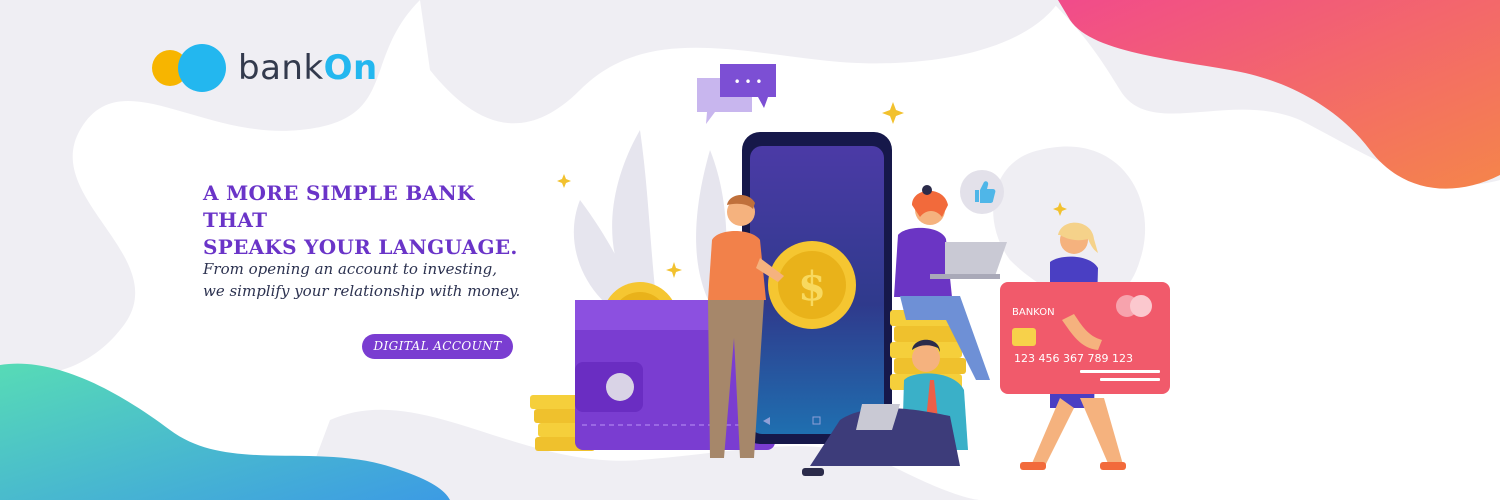  Describe the element at coordinates (350, 269) in the screenshot. I see `subtext-line-1: From opening an account to investing,` at that location.